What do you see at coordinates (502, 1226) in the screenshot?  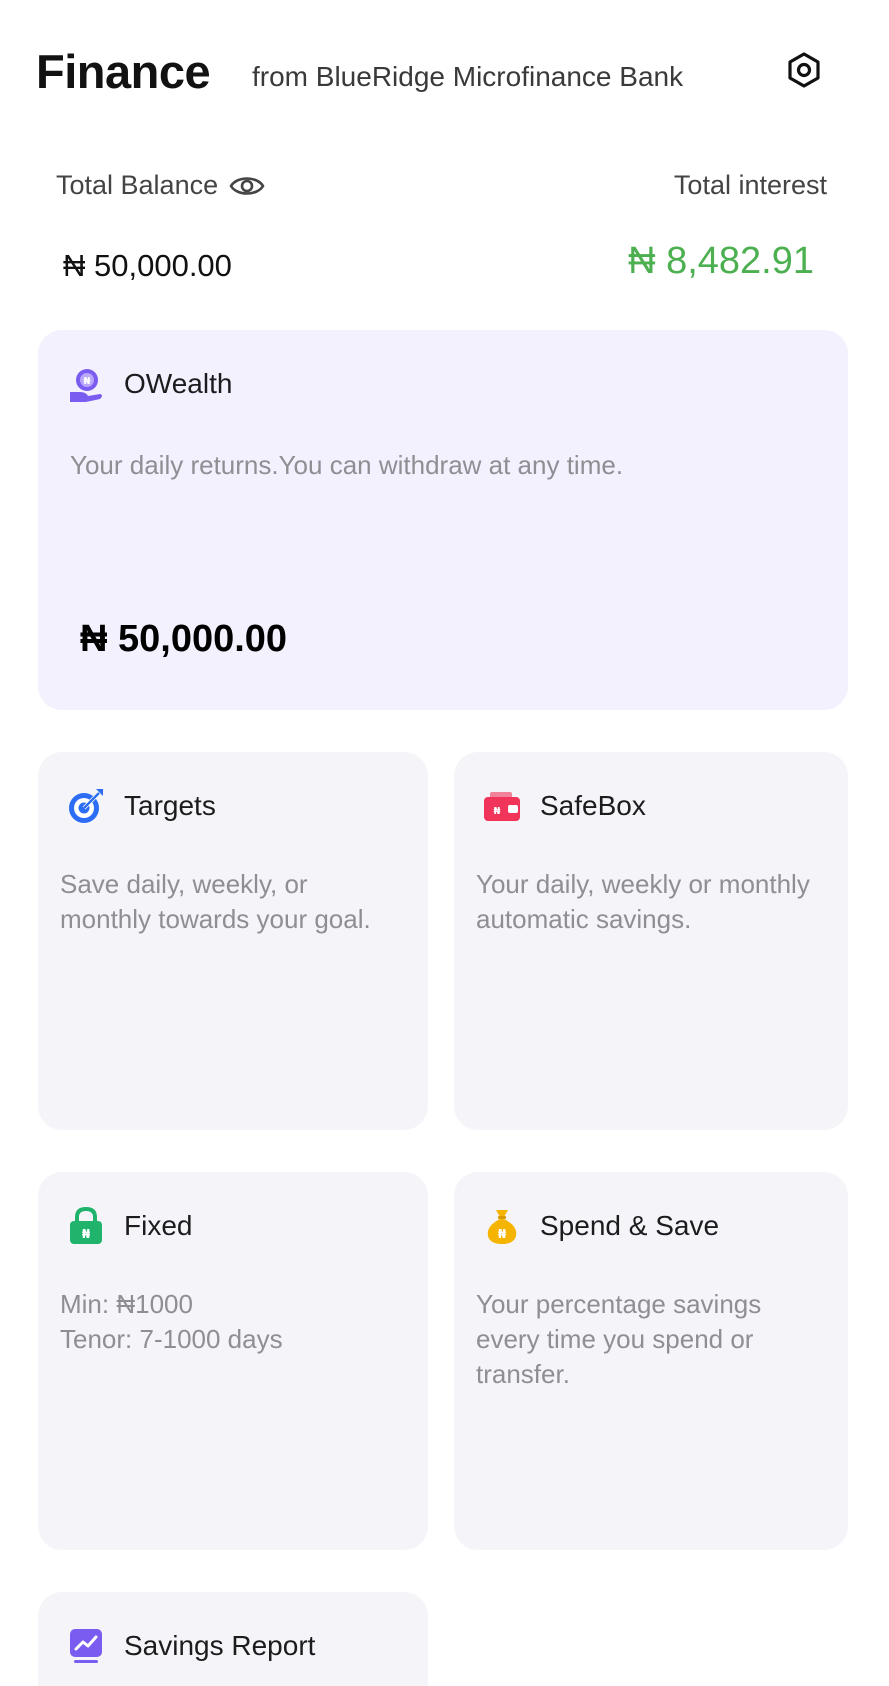 I see `money-bag-icon: ₦` at bounding box center [502, 1226].